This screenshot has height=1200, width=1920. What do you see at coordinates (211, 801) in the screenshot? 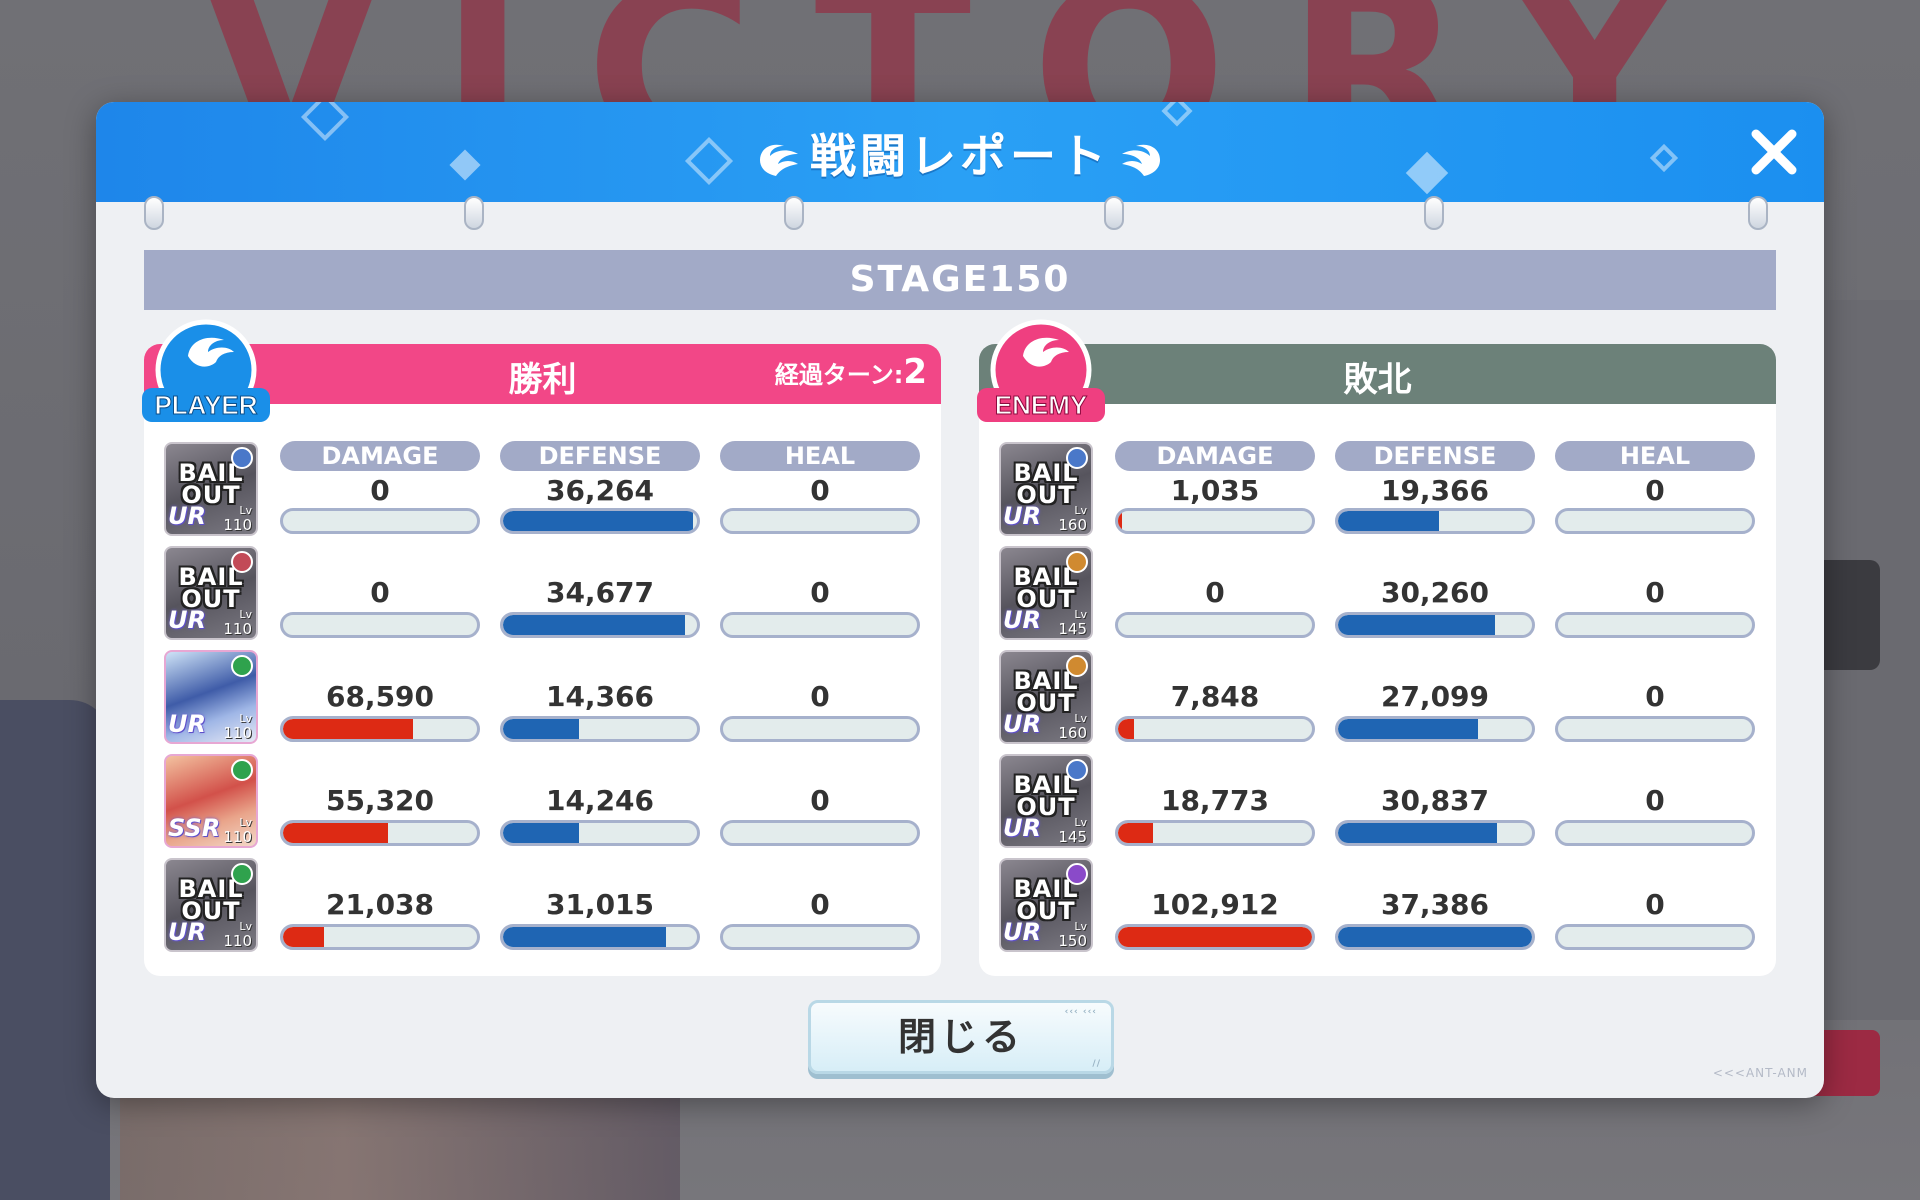
I see `unit-avatar: SSR Lv 110` at bounding box center [211, 801].